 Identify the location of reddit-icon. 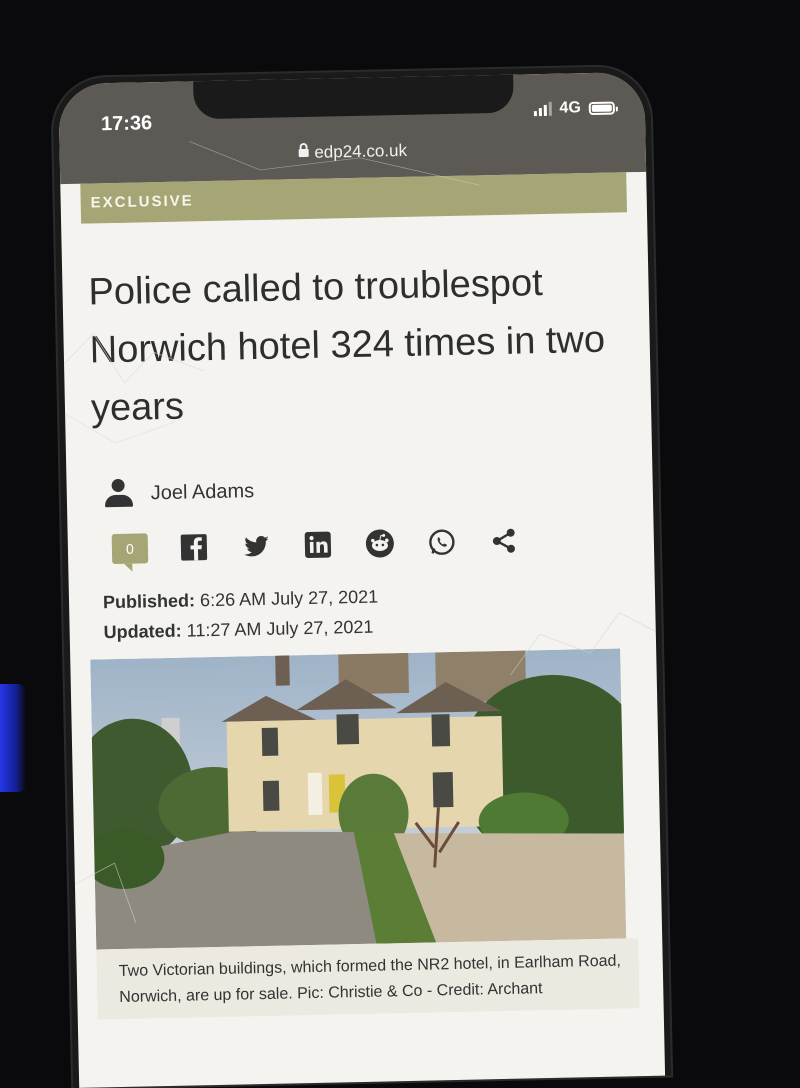
(380, 543).